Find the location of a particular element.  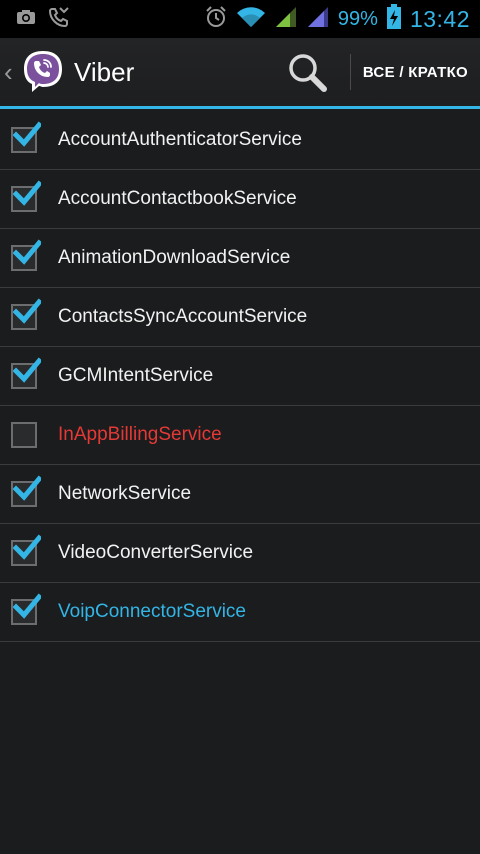

action-bar: ‹ Viber ВСЕ / КРАТКО is located at coordinates (240, 72).